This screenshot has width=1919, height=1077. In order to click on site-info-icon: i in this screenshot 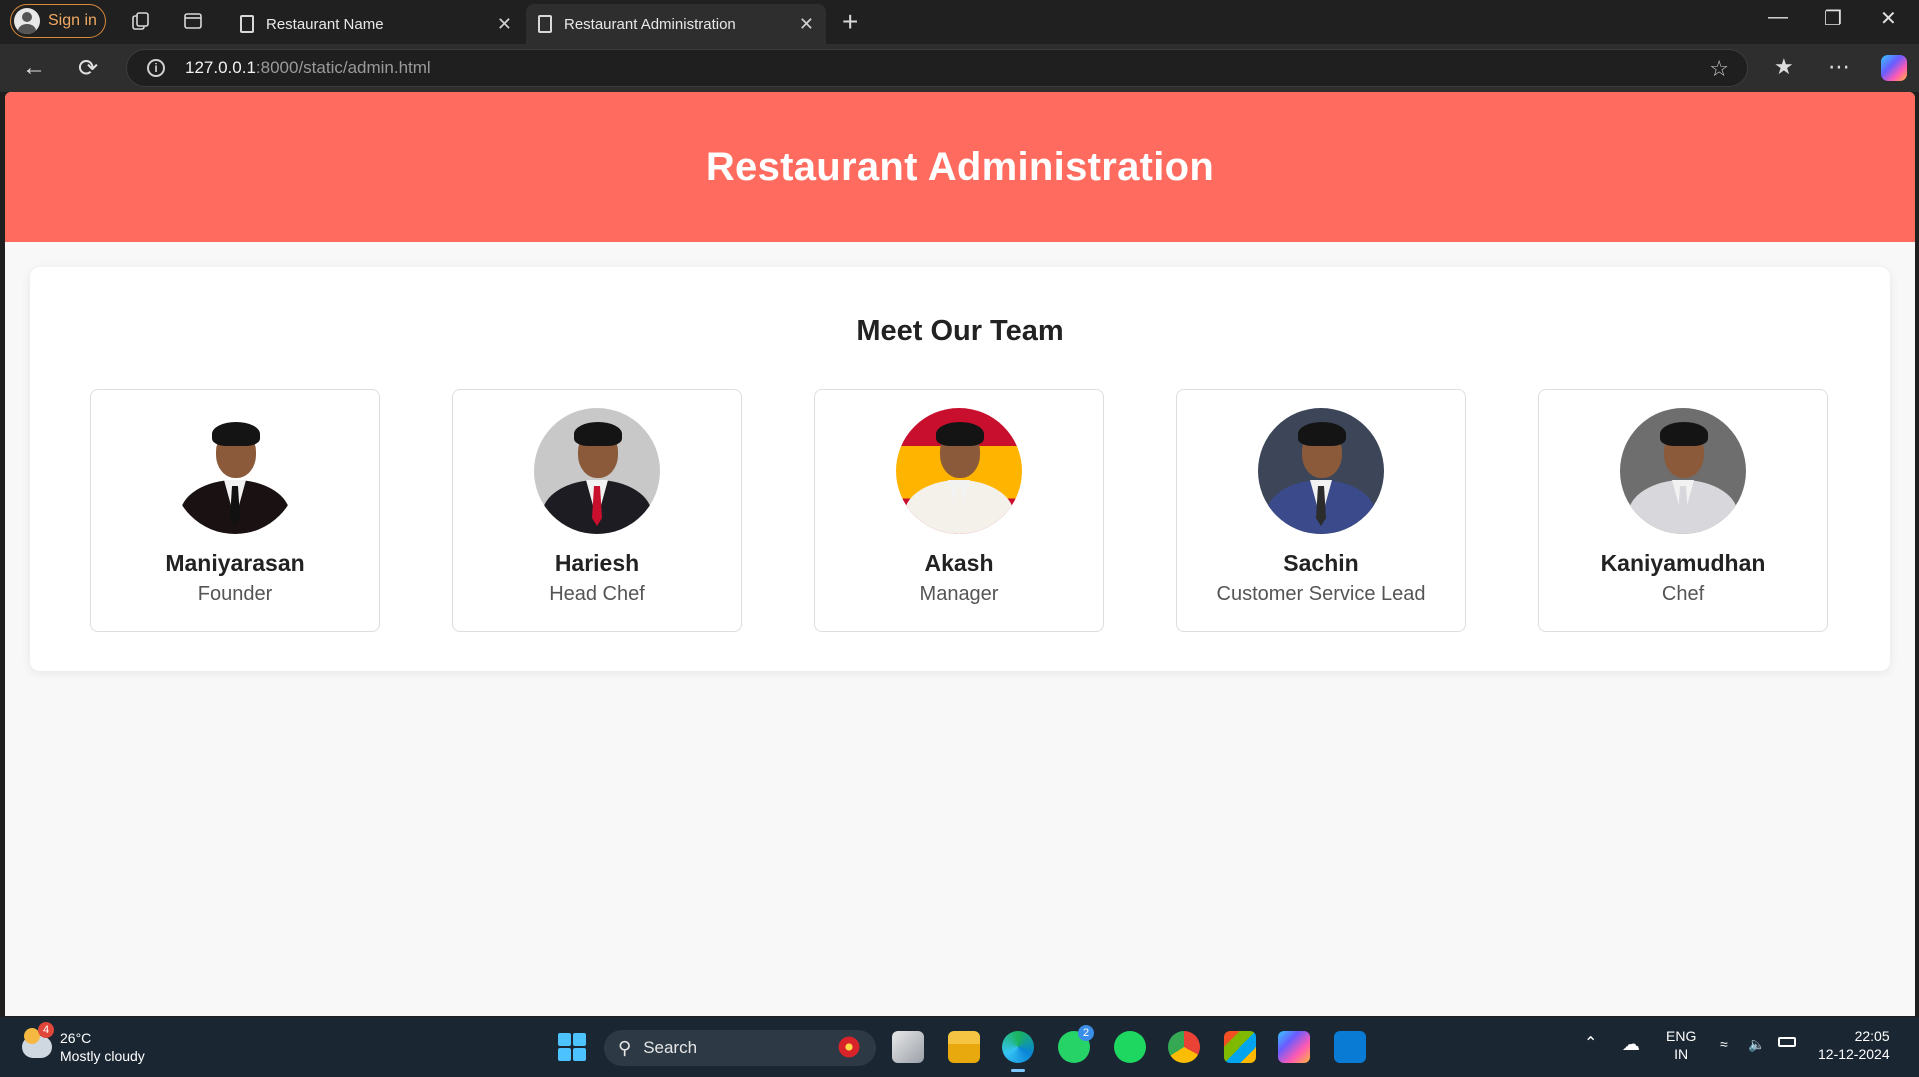, I will do `click(156, 68)`.